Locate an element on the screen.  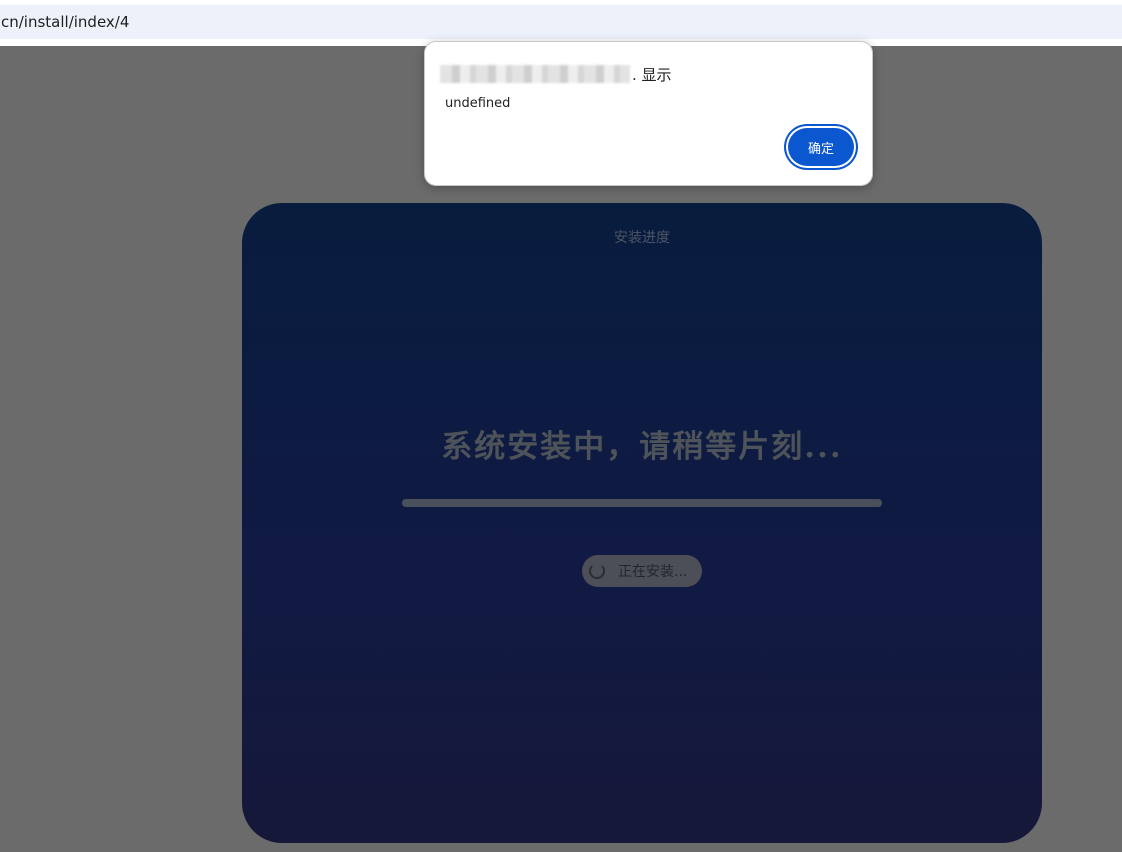
browser-address-bar: cn/install/index/4 is located at coordinates (561, 23).